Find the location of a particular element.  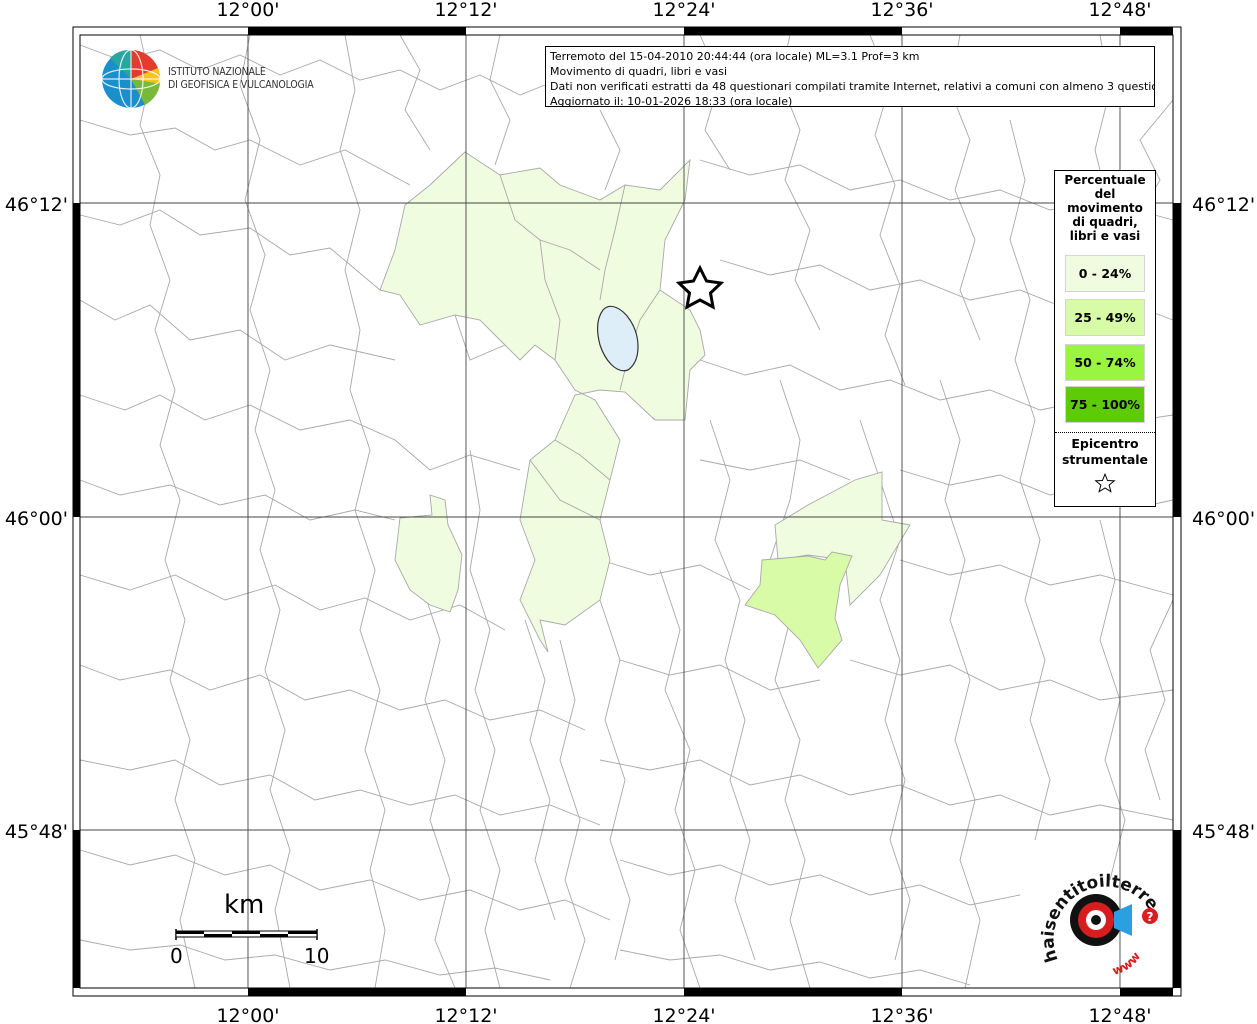

lon-labels-top: 12°00' 12°12' 12°24' 12°36' 12°48' is located at coordinates (683, 10).